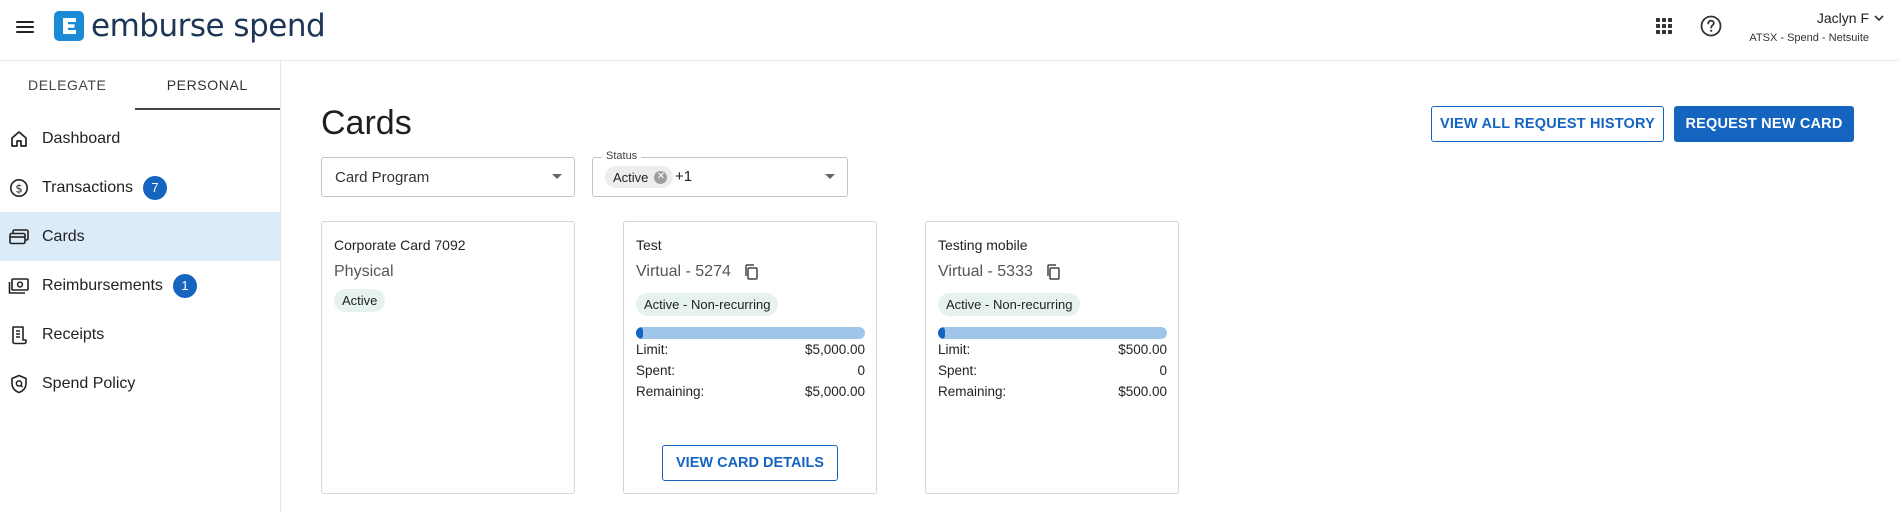 The height and width of the screenshot is (512, 1899). I want to click on card-type: Physical, so click(364, 272).